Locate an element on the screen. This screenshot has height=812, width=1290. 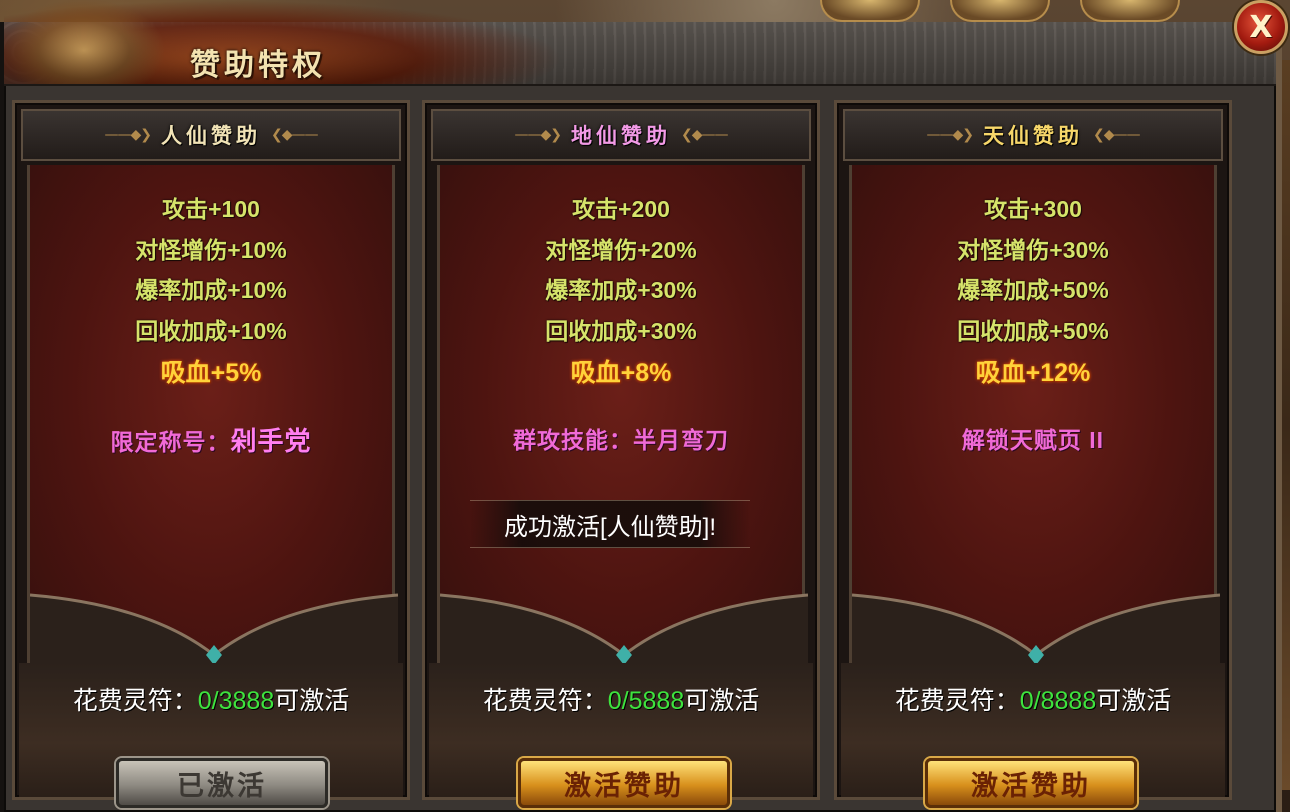
stat-attack: 攻击+200 is located at coordinates (621, 209).